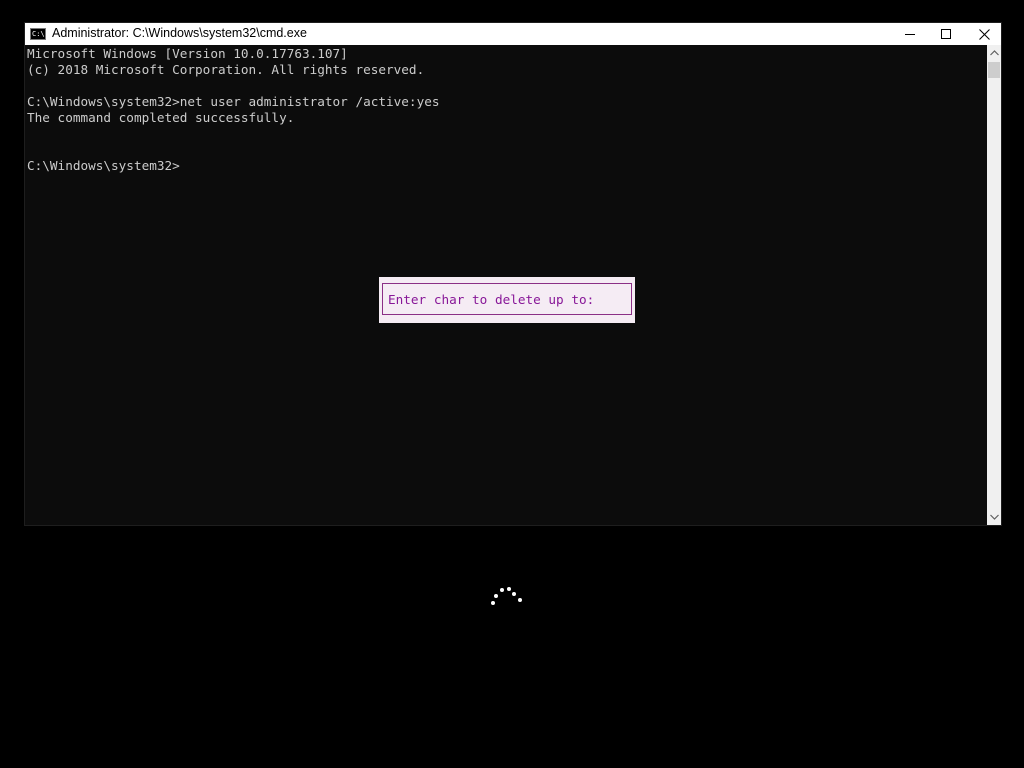 The width and height of the screenshot is (1024, 768). What do you see at coordinates (103, 166) in the screenshot?
I see `command-prompt: C:\Windows\system32>` at bounding box center [103, 166].